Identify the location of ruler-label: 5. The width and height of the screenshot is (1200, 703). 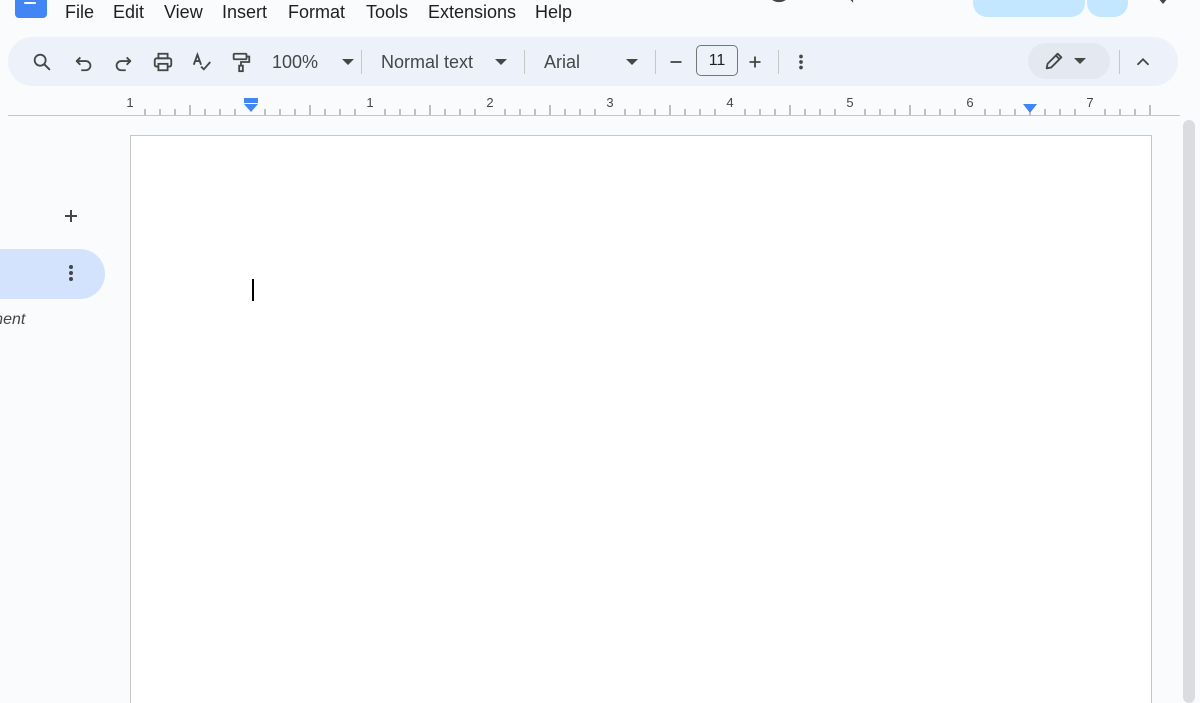
(850, 102).